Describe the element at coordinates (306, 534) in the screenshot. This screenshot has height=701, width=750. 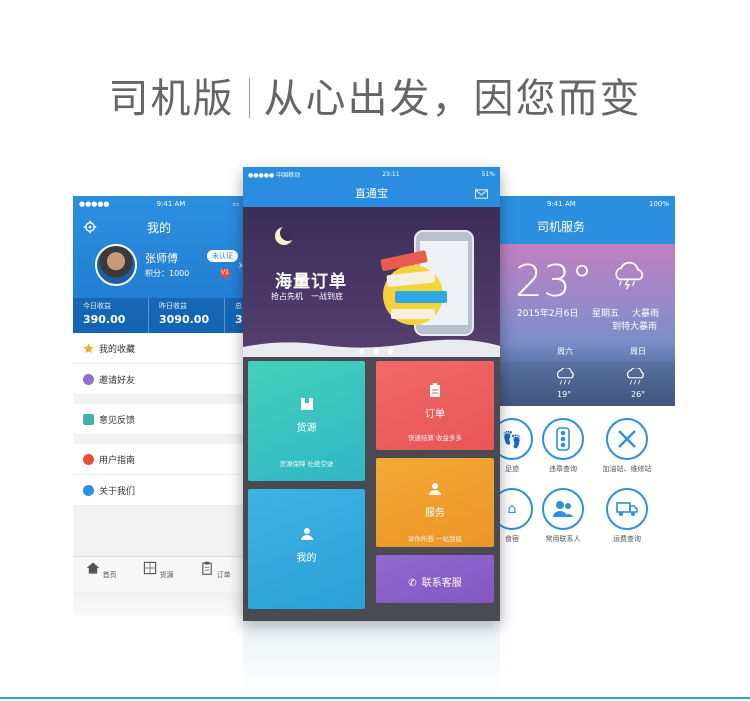
I see `user-icon` at that location.